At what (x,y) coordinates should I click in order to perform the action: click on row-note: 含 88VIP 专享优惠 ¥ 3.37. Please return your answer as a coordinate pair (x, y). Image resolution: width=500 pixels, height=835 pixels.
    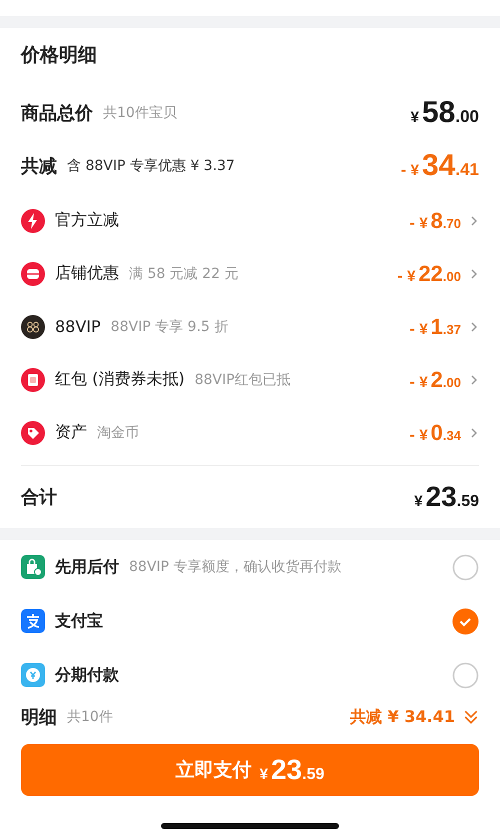
    Looking at the image, I should click on (151, 166).